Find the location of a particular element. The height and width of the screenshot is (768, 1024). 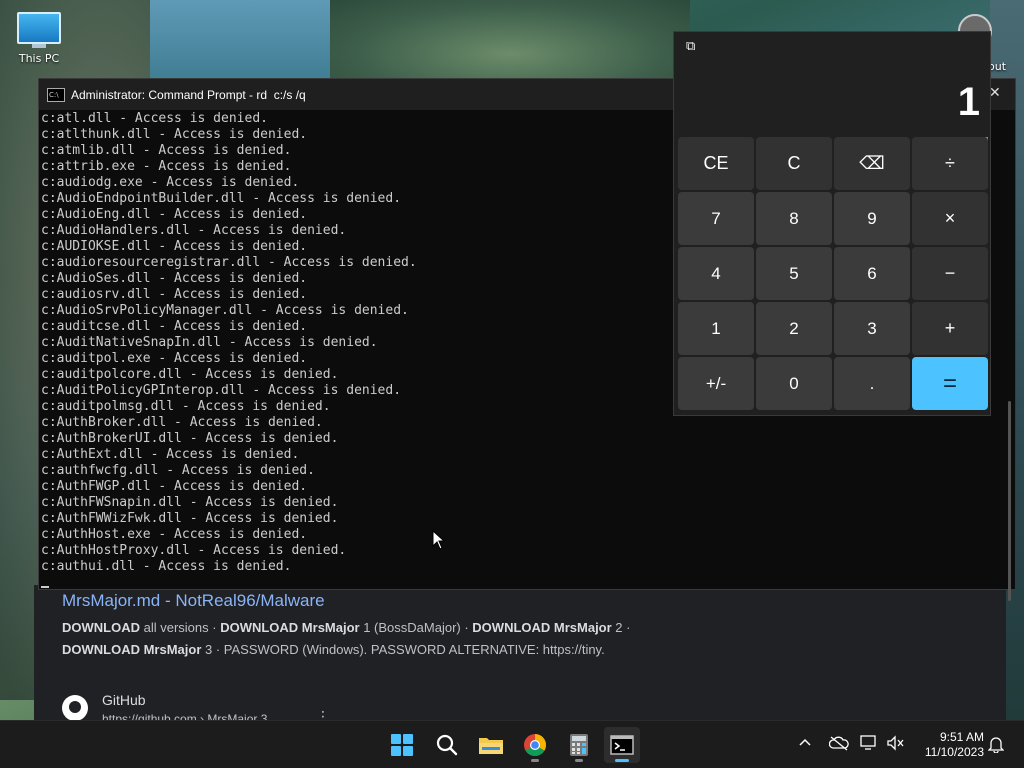

console-line: c:AuthBrokerUI.dll - Access is denied. is located at coordinates (190, 438).